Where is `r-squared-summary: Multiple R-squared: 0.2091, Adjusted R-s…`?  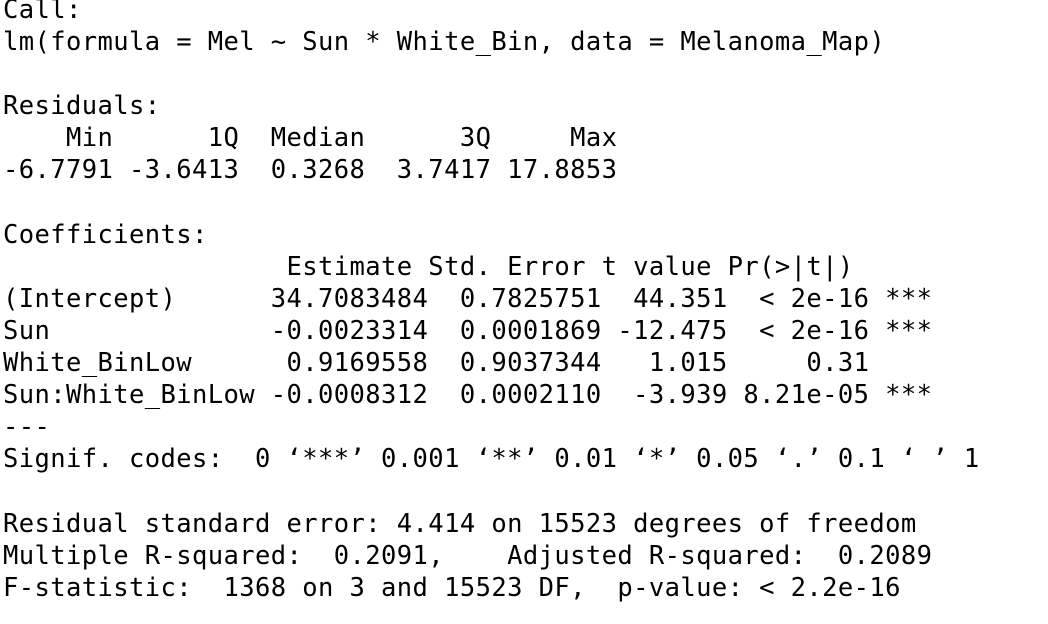
r-squared-summary: Multiple R-squared: 0.2091, Adjusted R-s… is located at coordinates (476, 555).